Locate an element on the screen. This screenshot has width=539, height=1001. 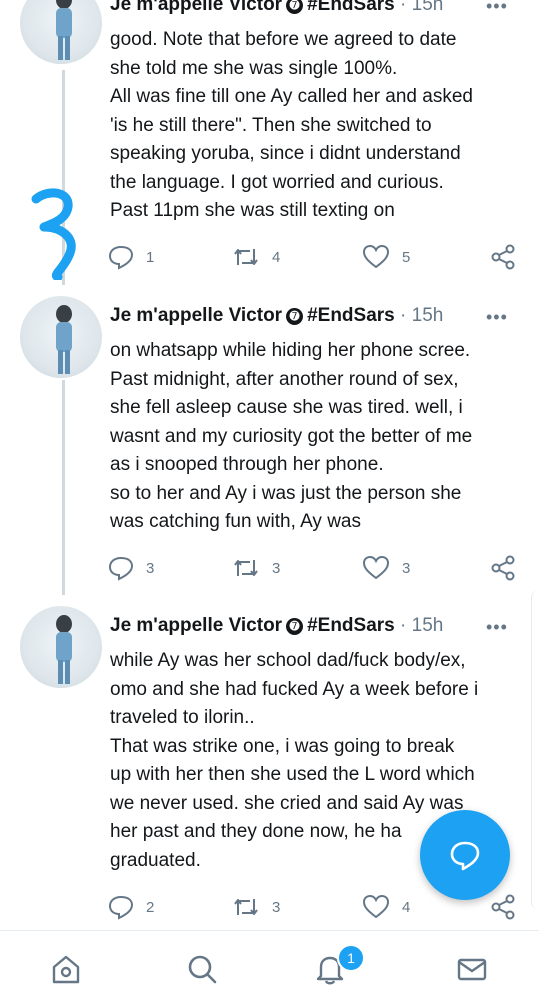
home-icon is located at coordinates (66, 969).